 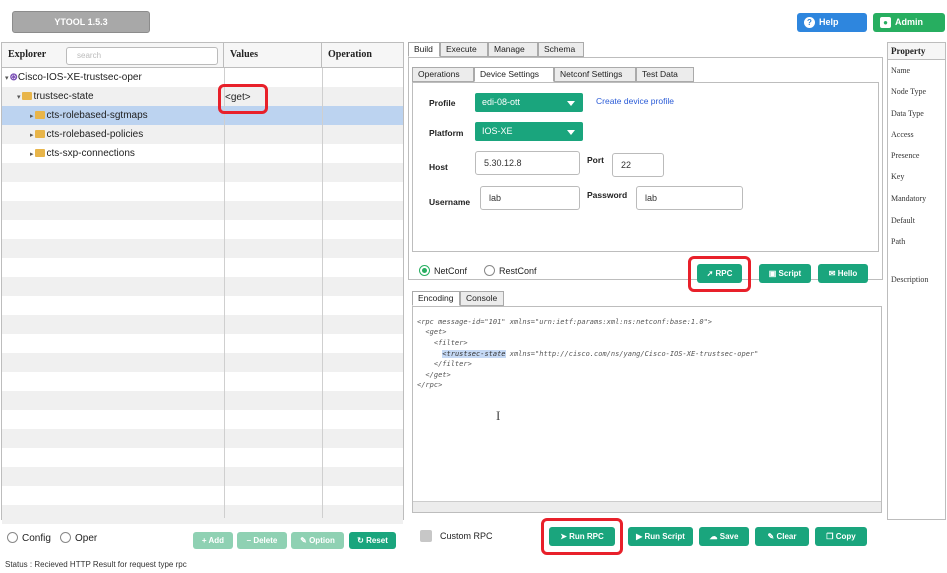 I want to click on admin-button: ● Admin, so click(x=909, y=22).